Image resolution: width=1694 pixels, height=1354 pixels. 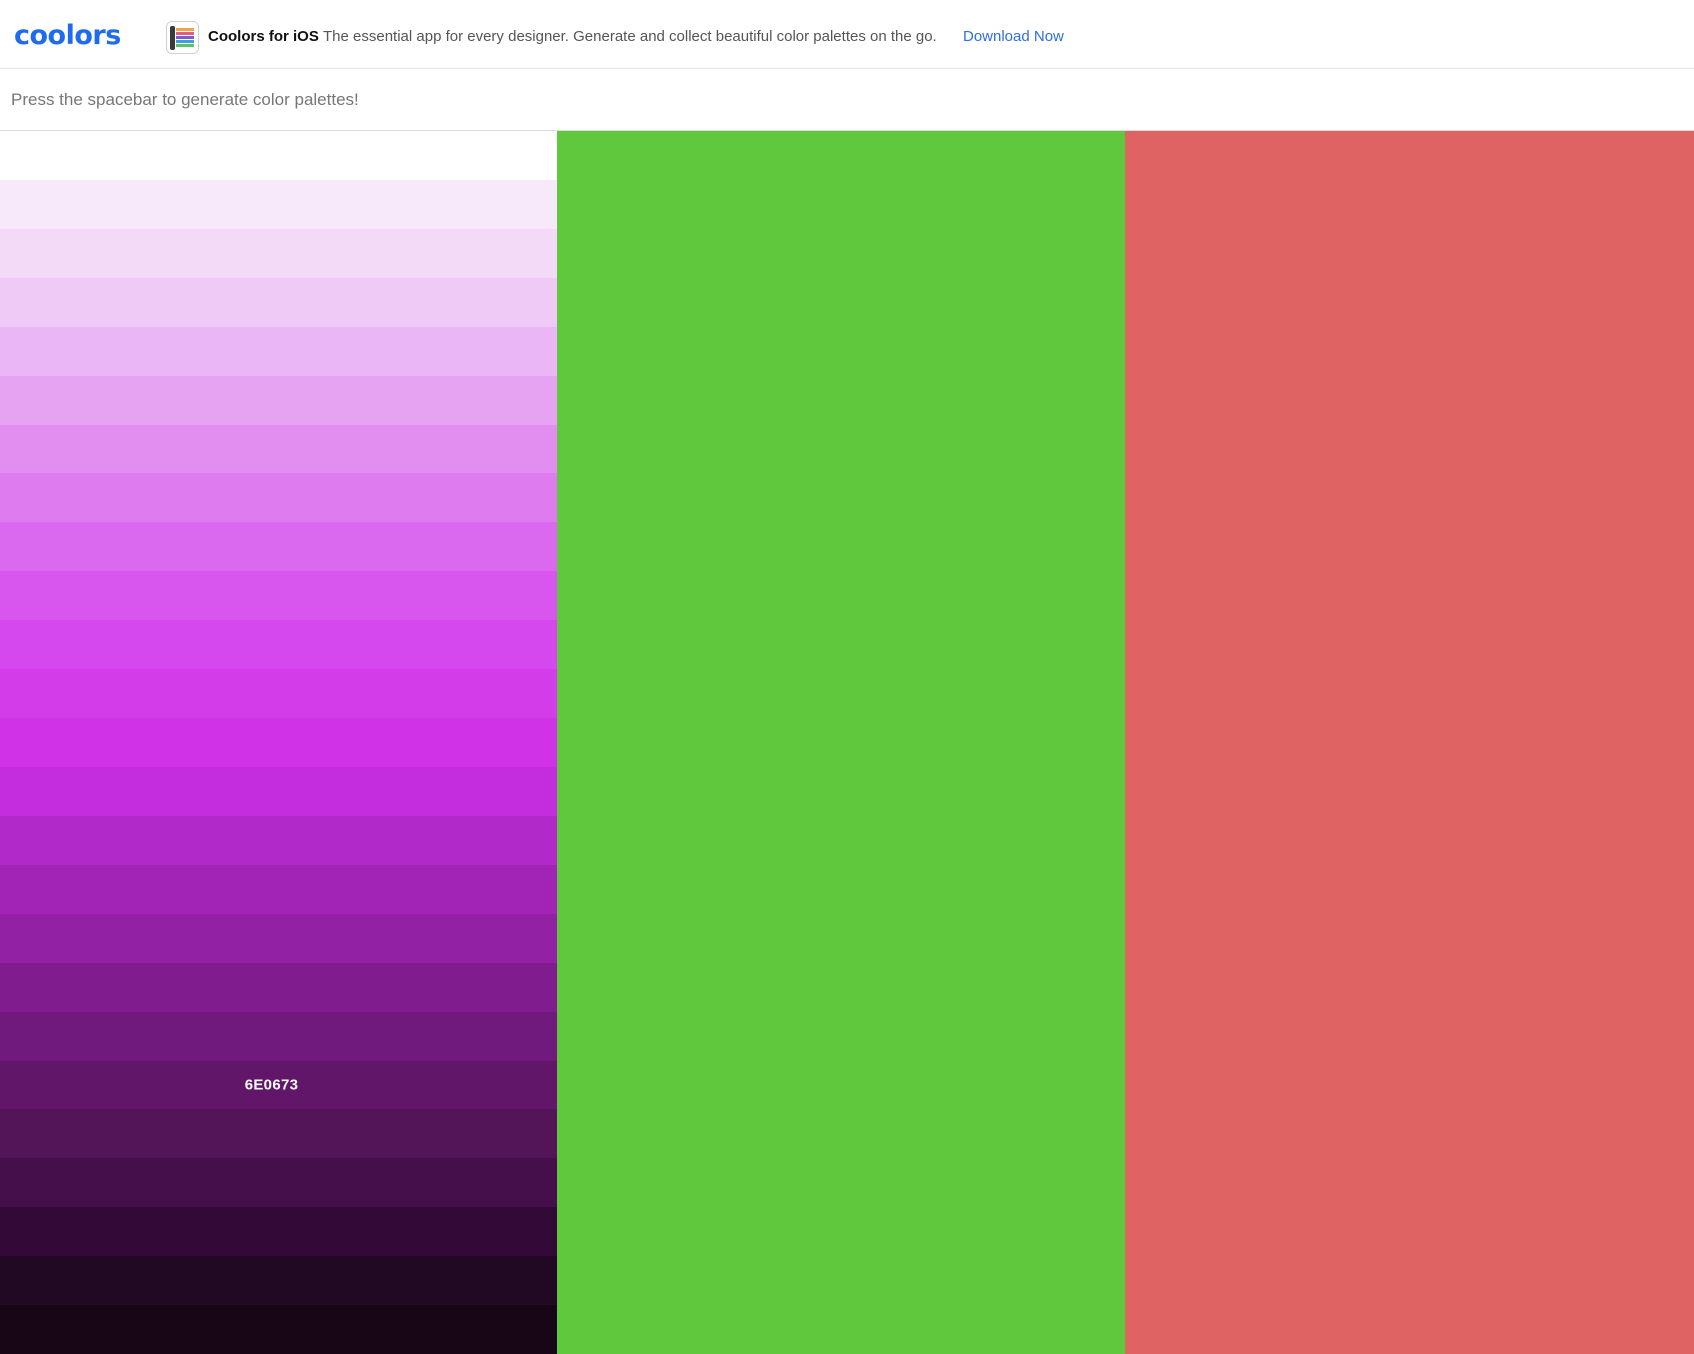 I want to click on ios-app-icon, so click(x=182, y=37).